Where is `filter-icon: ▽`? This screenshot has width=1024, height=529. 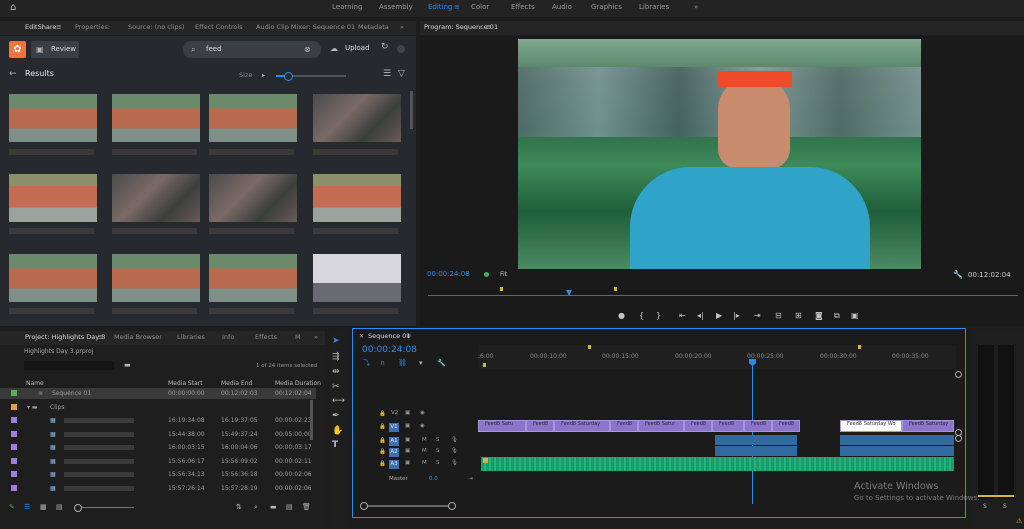
filter-icon: ▽ is located at coordinates (401, 74).